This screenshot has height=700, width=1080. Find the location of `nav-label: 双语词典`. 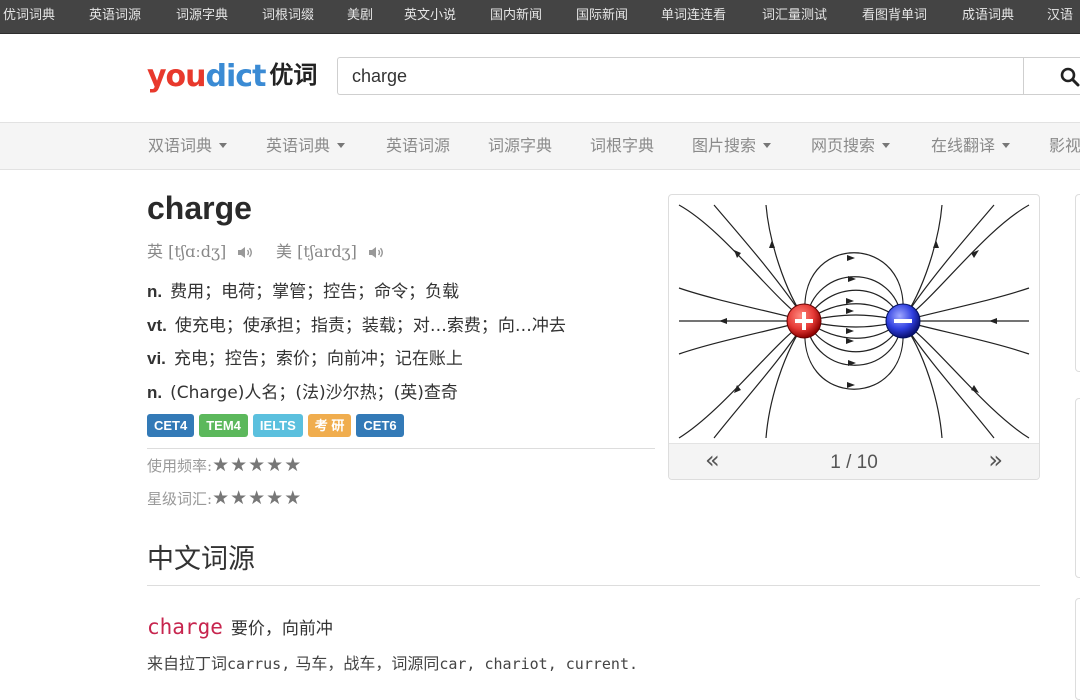

nav-label: 双语词典 is located at coordinates (180, 145).